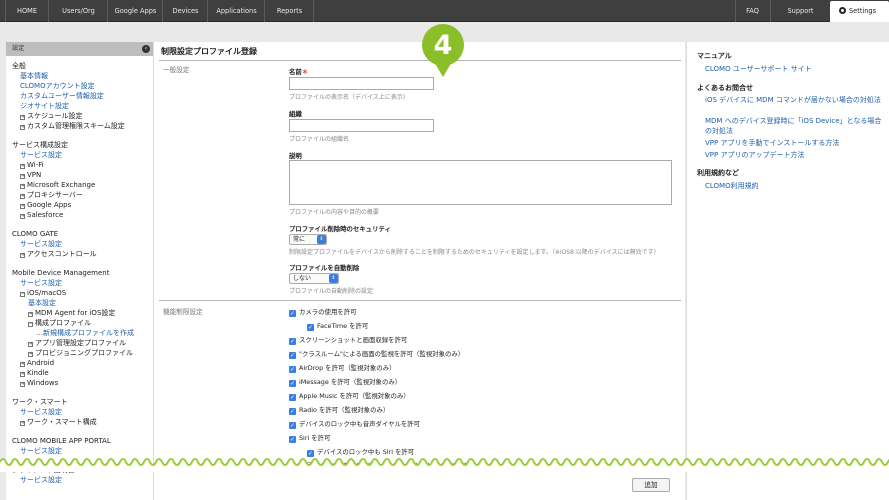  I want to click on sidebar-item: + Microsoft Exchange, so click(57, 185).